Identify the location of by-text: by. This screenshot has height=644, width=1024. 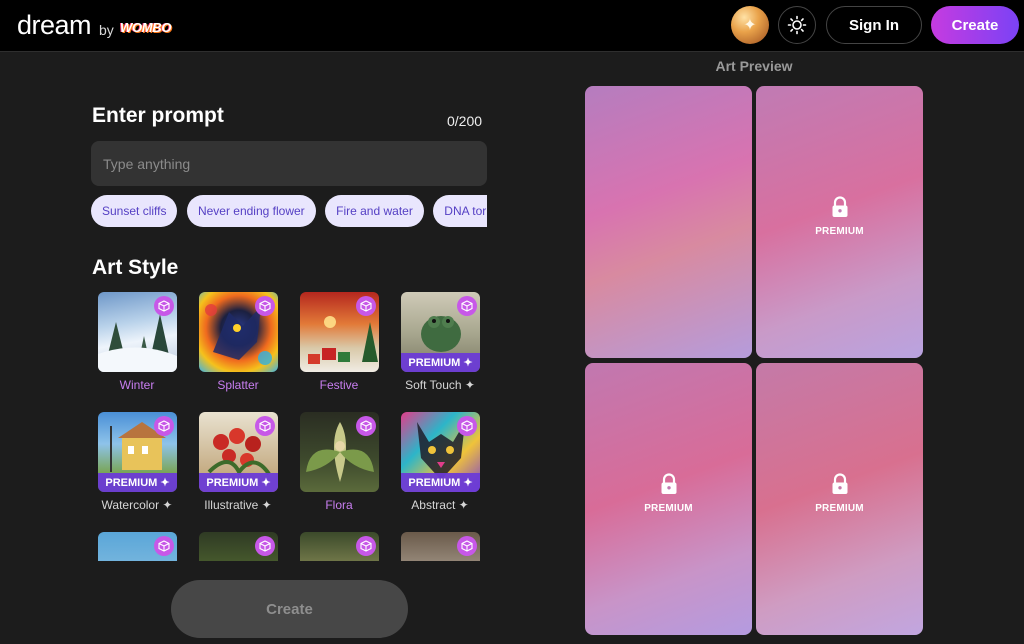
(106, 30).